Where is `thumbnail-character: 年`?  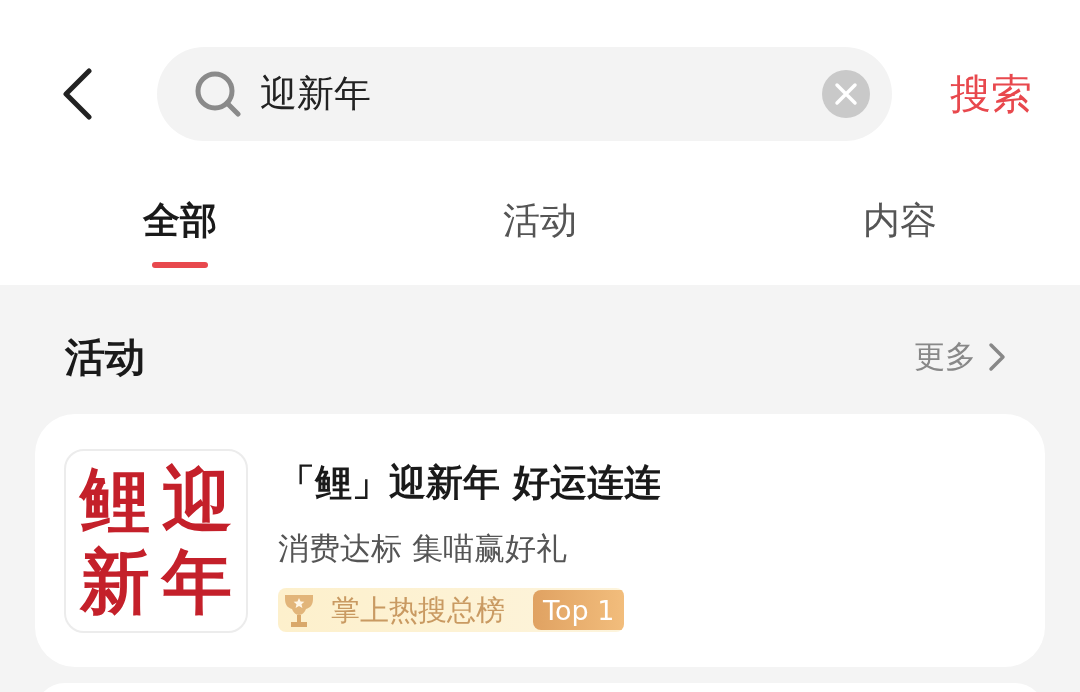 thumbnail-character: 年 is located at coordinates (197, 582).